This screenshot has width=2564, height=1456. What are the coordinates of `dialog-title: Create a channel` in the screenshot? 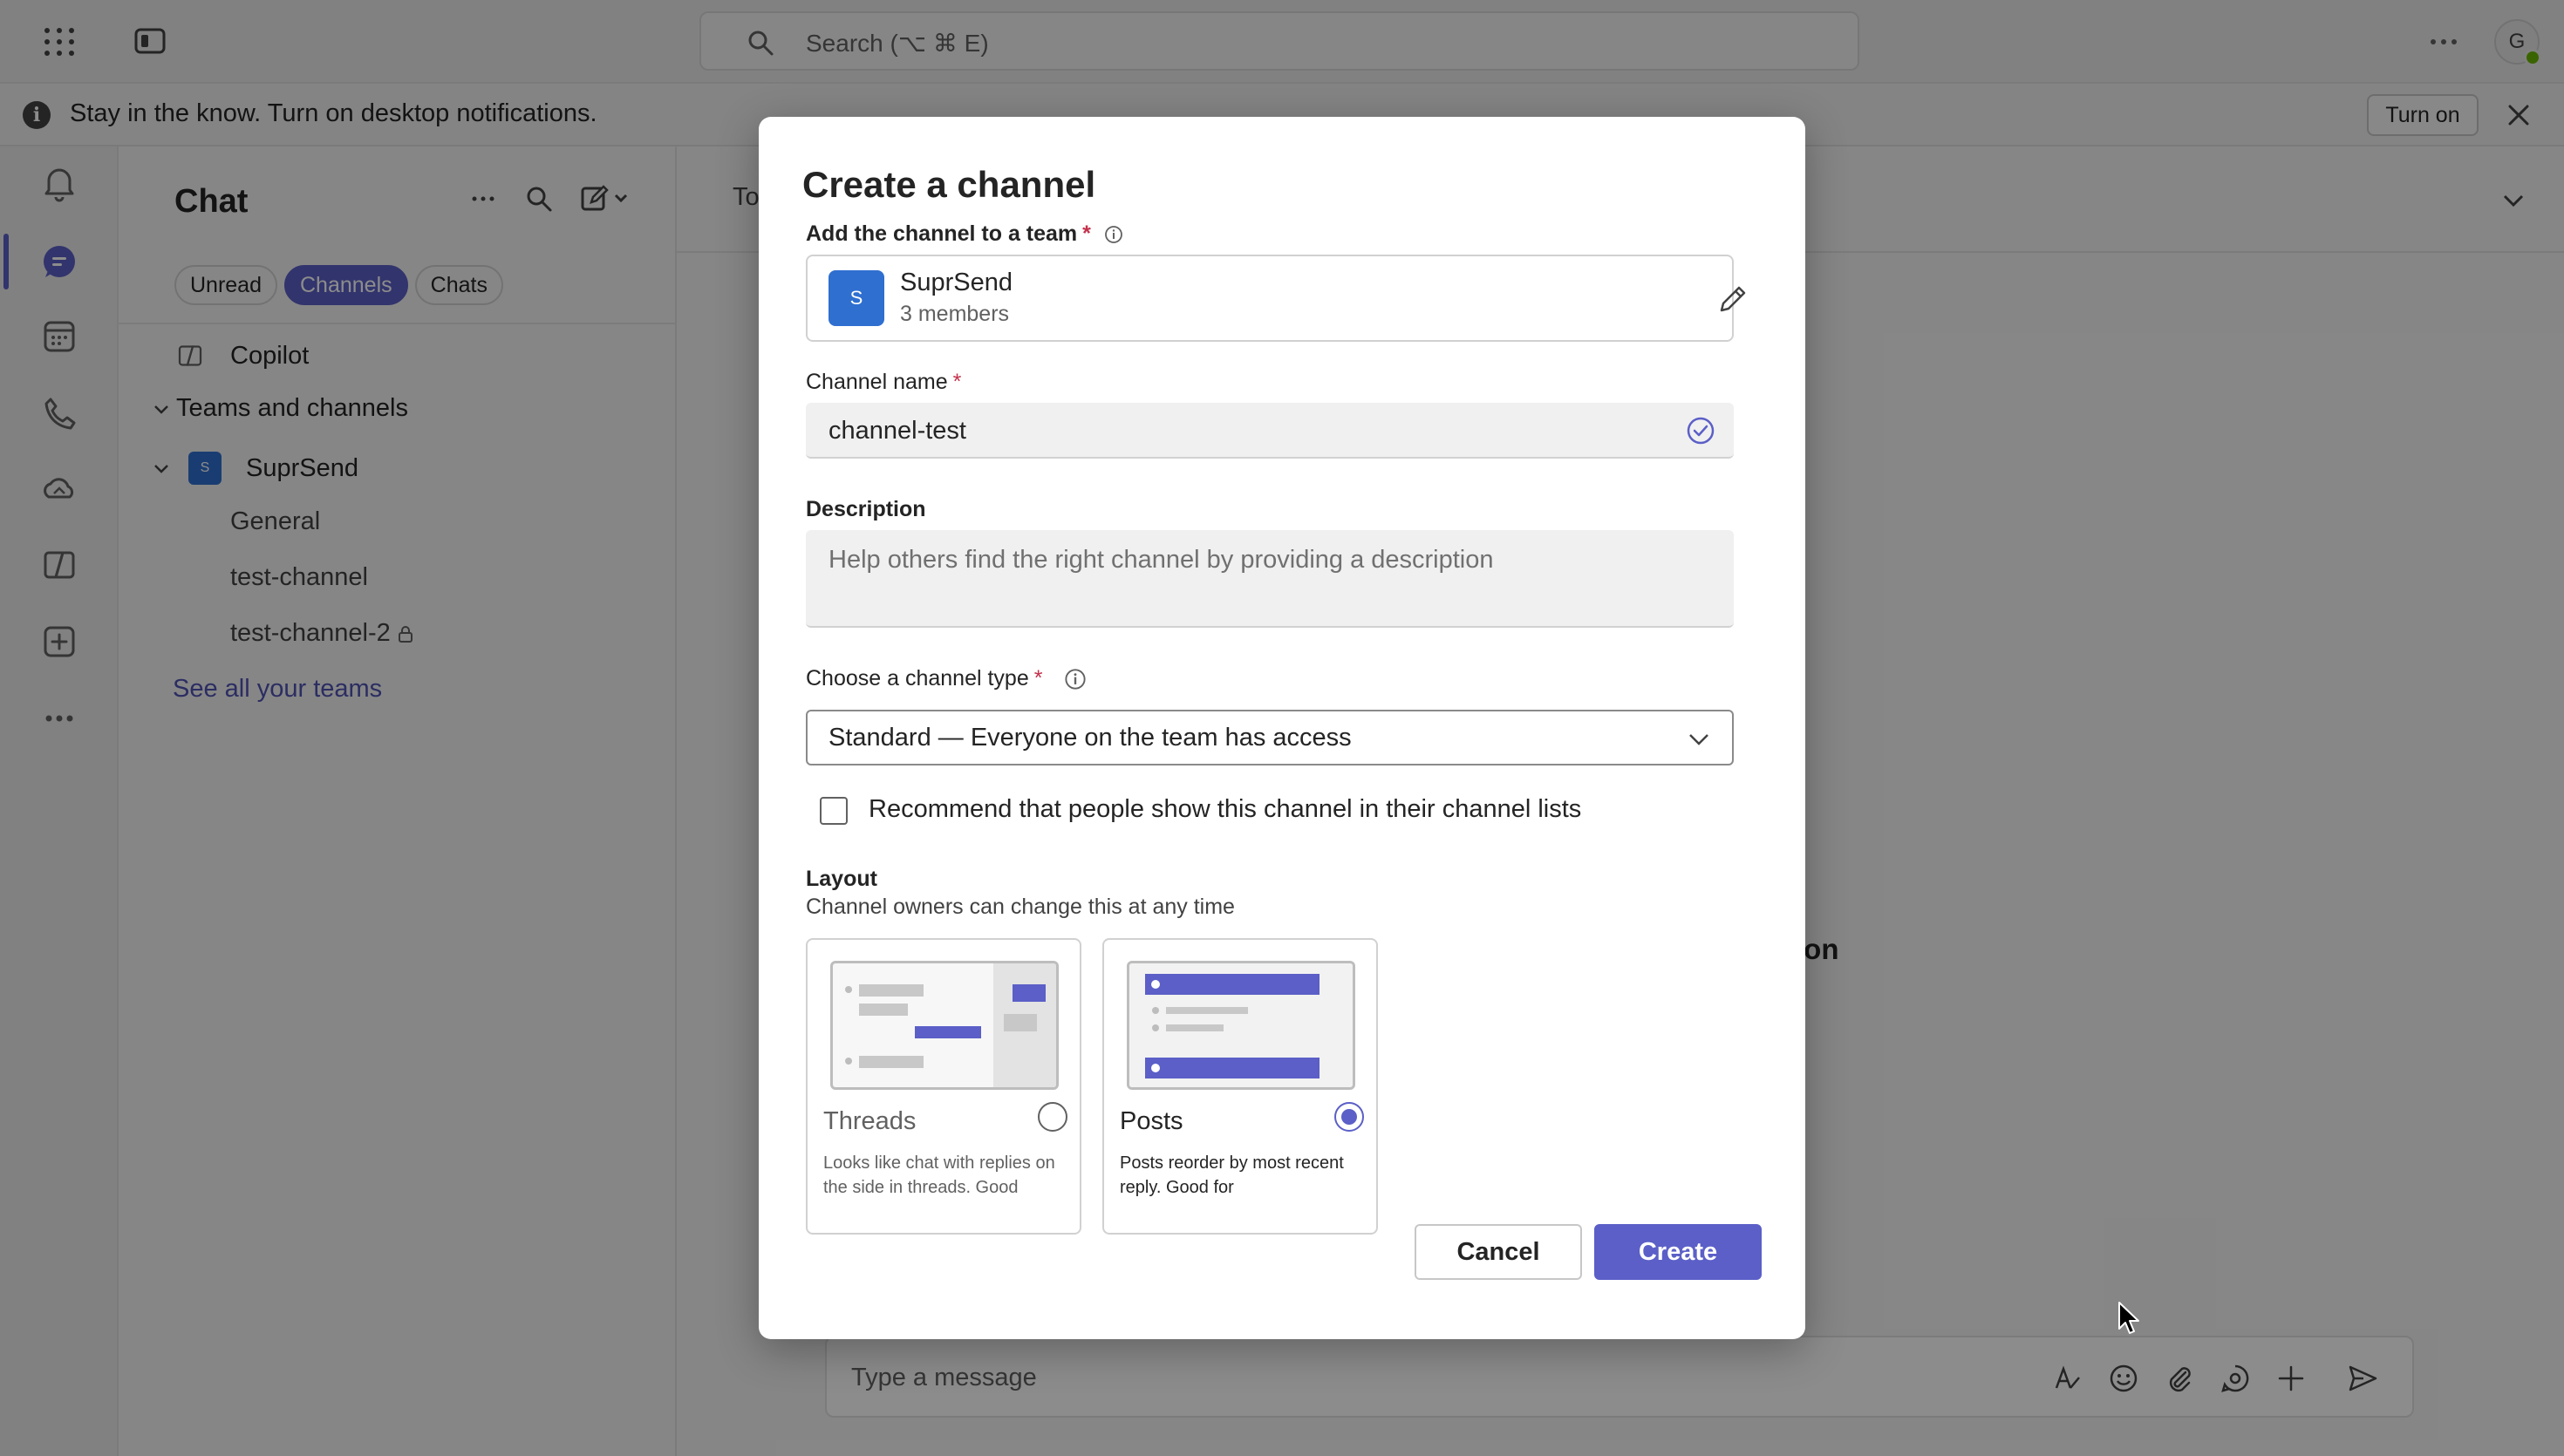 It's located at (949, 184).